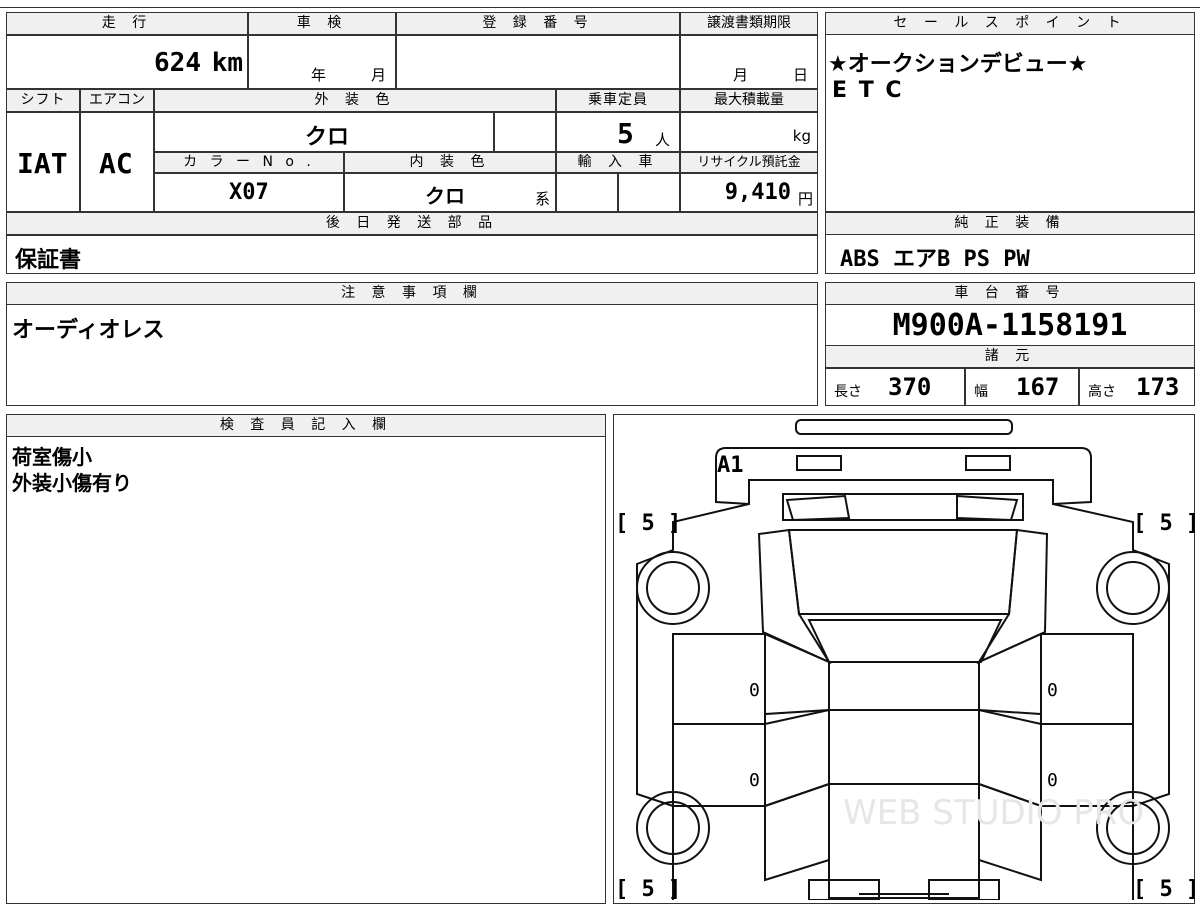 This screenshot has width=1200, height=904. Describe the element at coordinates (904, 780) in the screenshot. I see `hood-center` at that location.